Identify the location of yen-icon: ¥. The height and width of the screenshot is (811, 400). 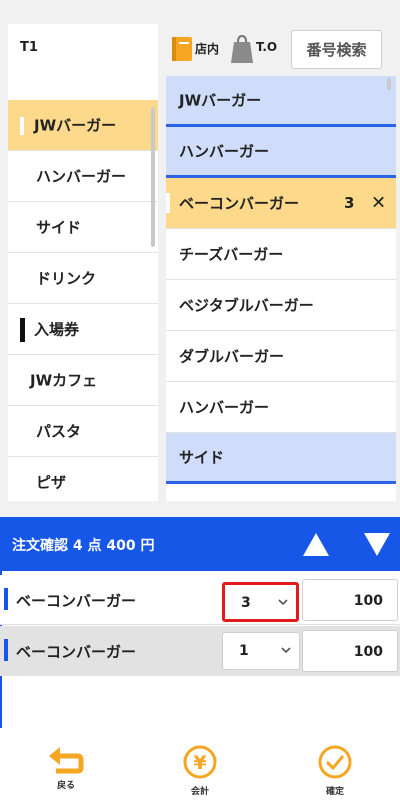
(200, 762).